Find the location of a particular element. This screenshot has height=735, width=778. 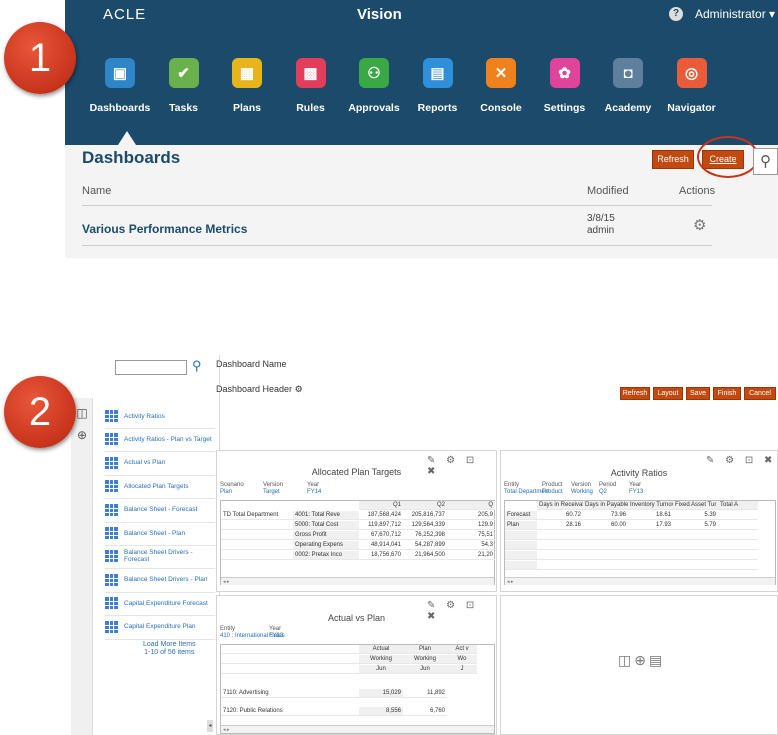

finish-button: Finish is located at coordinates (727, 393).